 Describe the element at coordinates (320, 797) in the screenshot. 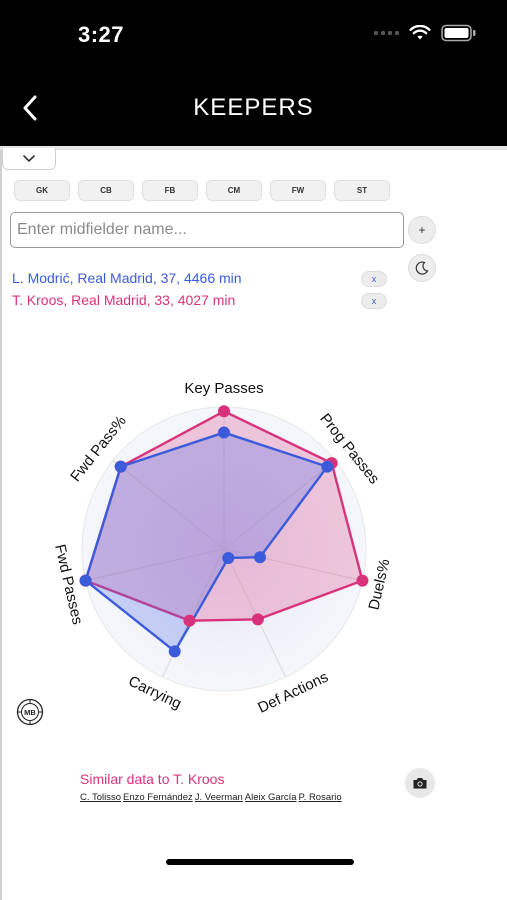

I see `similar-player-link: P. Rosario` at that location.